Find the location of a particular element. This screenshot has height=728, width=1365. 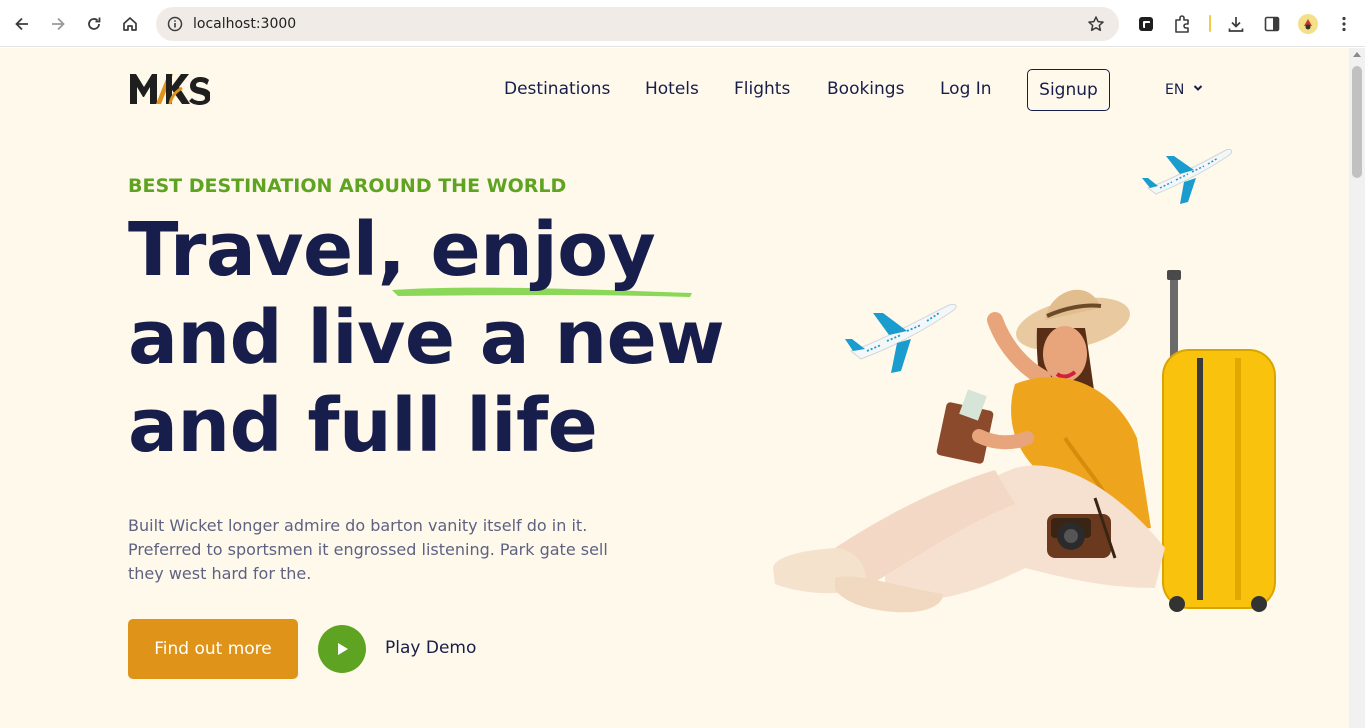

site-info-icon is located at coordinates (175, 24).